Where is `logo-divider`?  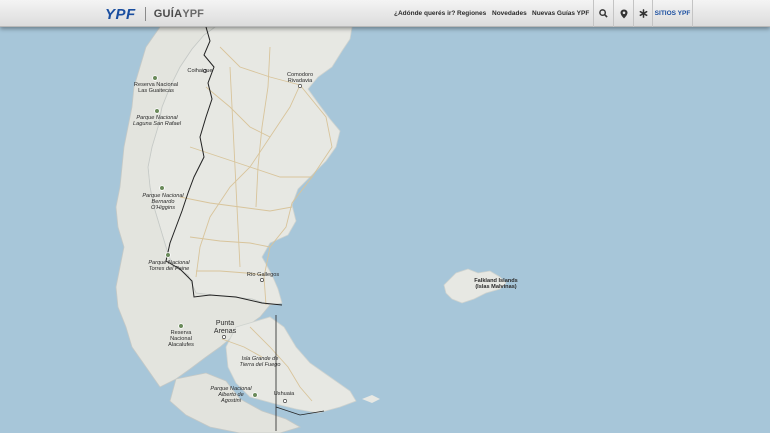 logo-divider is located at coordinates (145, 14).